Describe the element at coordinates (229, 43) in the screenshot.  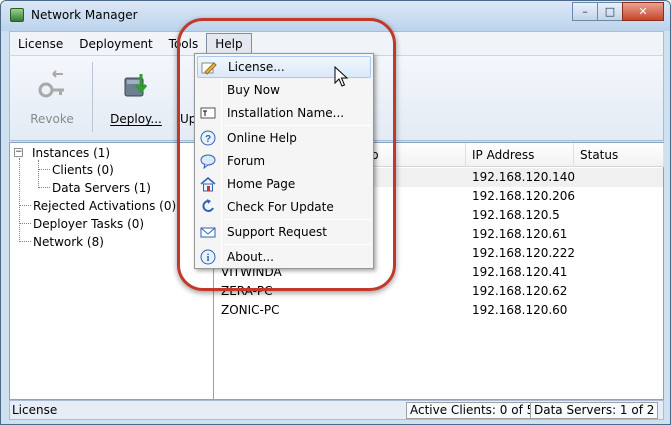
I see `menu-help: Help` at that location.